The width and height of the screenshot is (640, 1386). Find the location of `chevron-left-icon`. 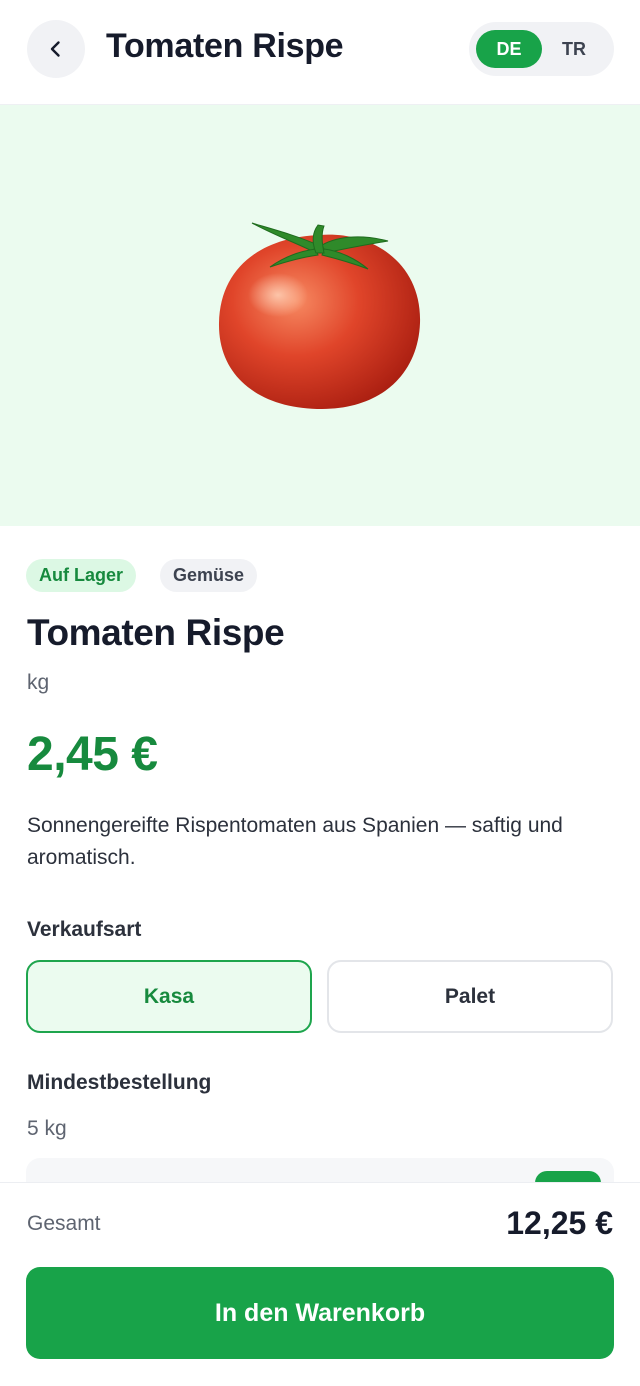

chevron-left-icon is located at coordinates (55, 49).